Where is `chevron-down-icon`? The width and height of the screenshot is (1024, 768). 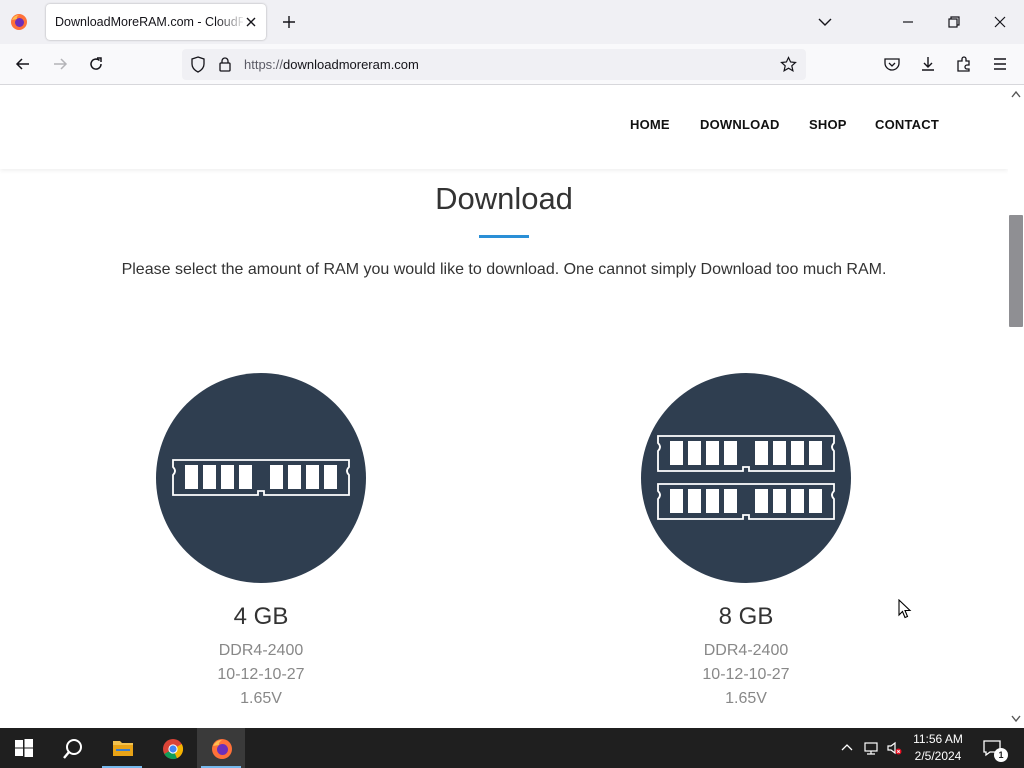
chevron-down-icon is located at coordinates (825, 22).